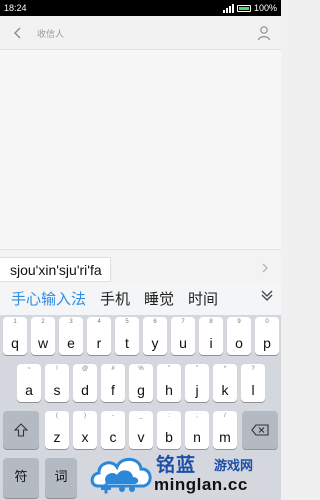  Describe the element at coordinates (239, 322) in the screenshot. I see `key-secondary-label: 9` at that location.